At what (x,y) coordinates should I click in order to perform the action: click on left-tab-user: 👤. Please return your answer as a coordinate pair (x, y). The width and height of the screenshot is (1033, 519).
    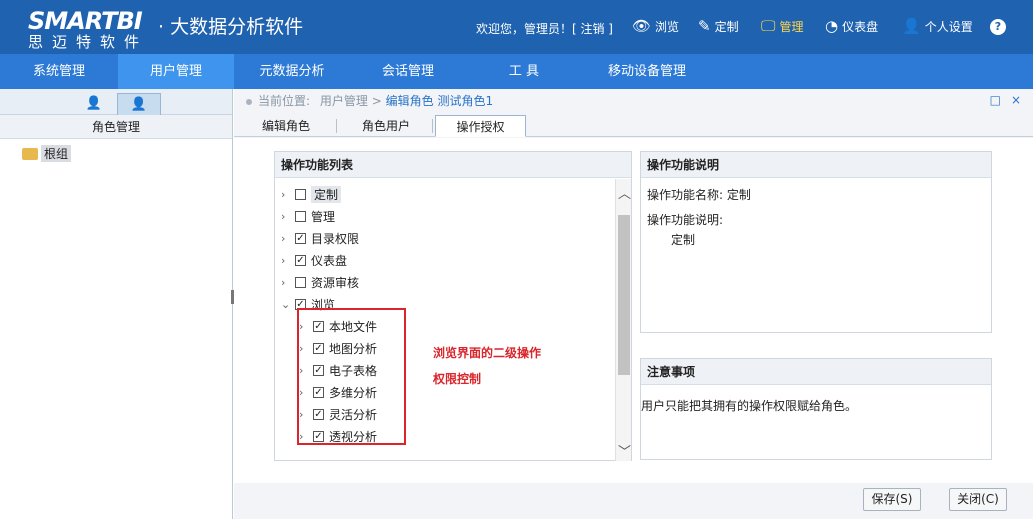
    Looking at the image, I should click on (94, 104).